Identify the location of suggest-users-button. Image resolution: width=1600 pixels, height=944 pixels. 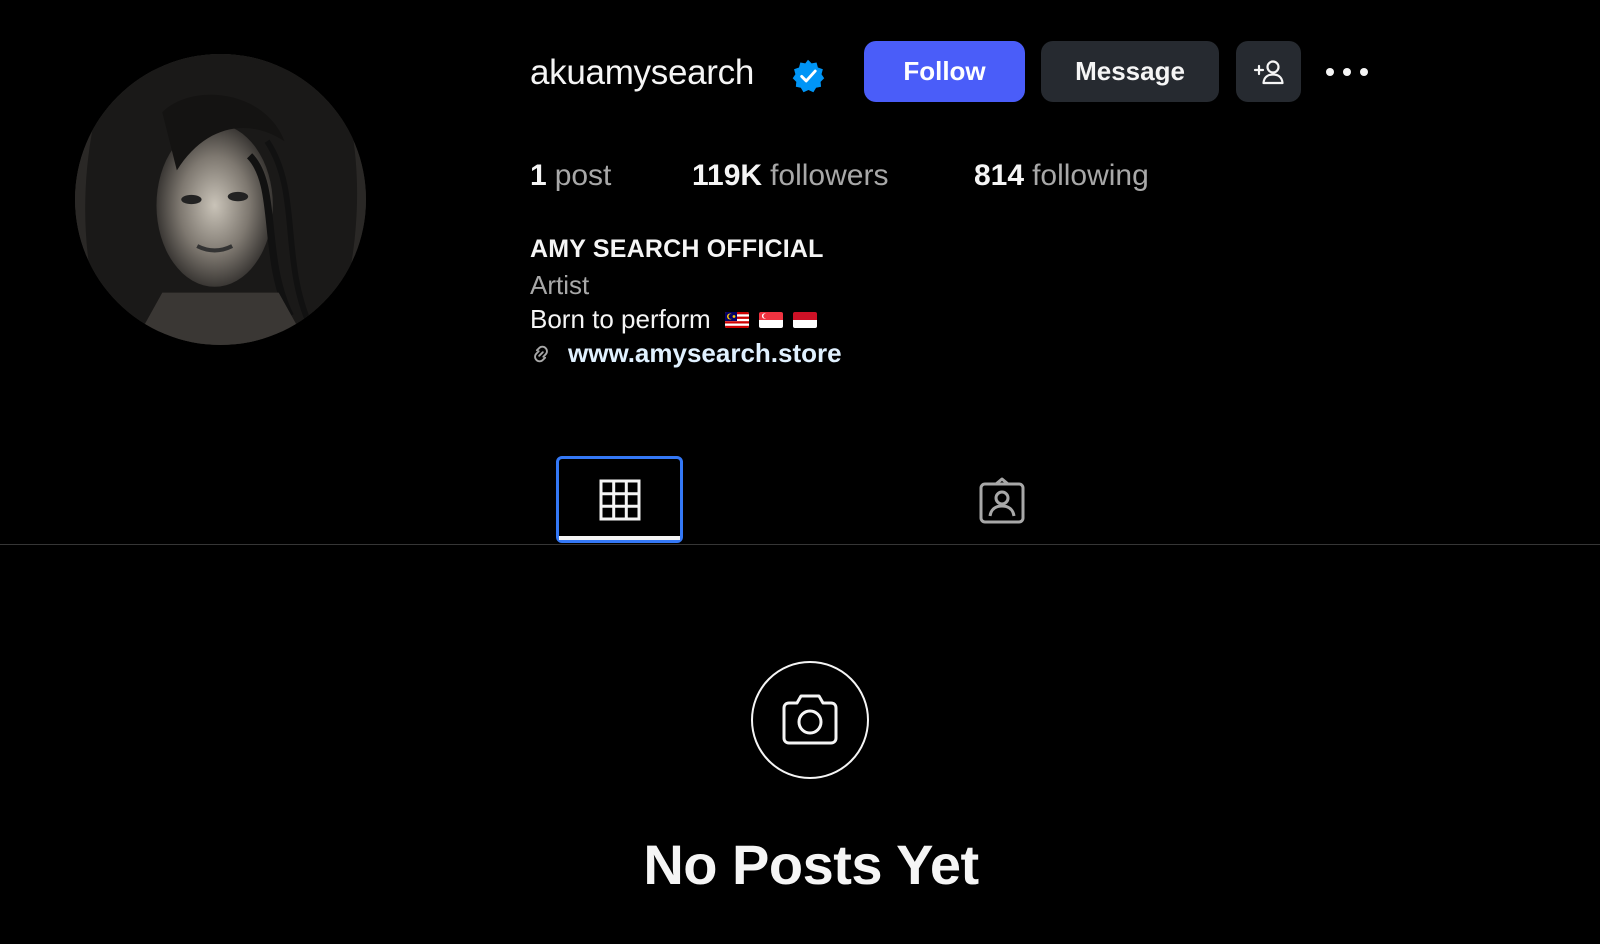
(1268, 71).